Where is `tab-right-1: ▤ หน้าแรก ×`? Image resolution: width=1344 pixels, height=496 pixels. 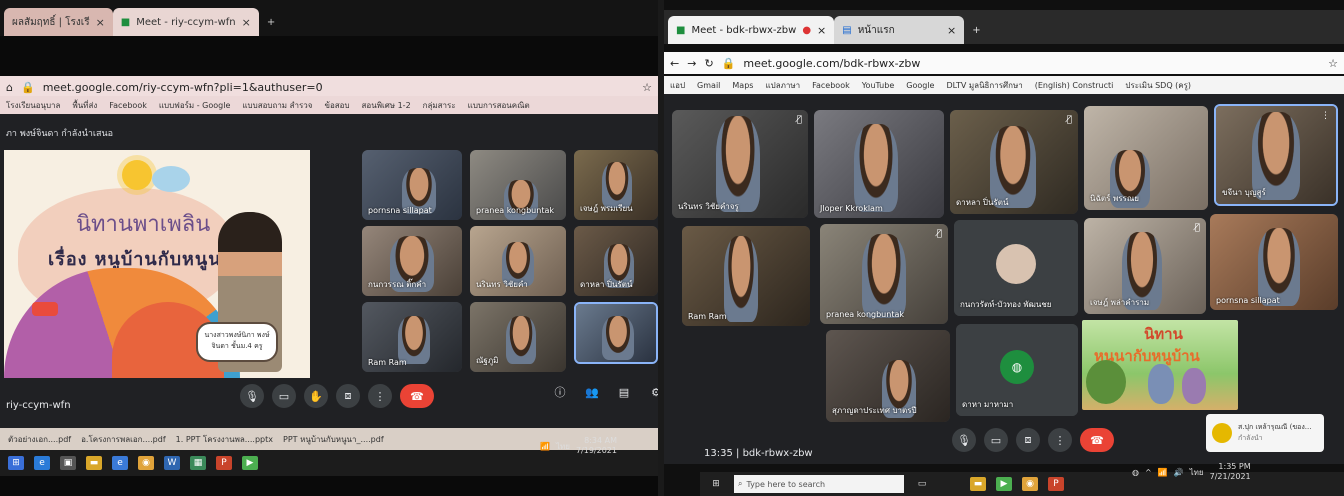
tab-right-1: ▤ หน้าแรก × is located at coordinates (899, 30).